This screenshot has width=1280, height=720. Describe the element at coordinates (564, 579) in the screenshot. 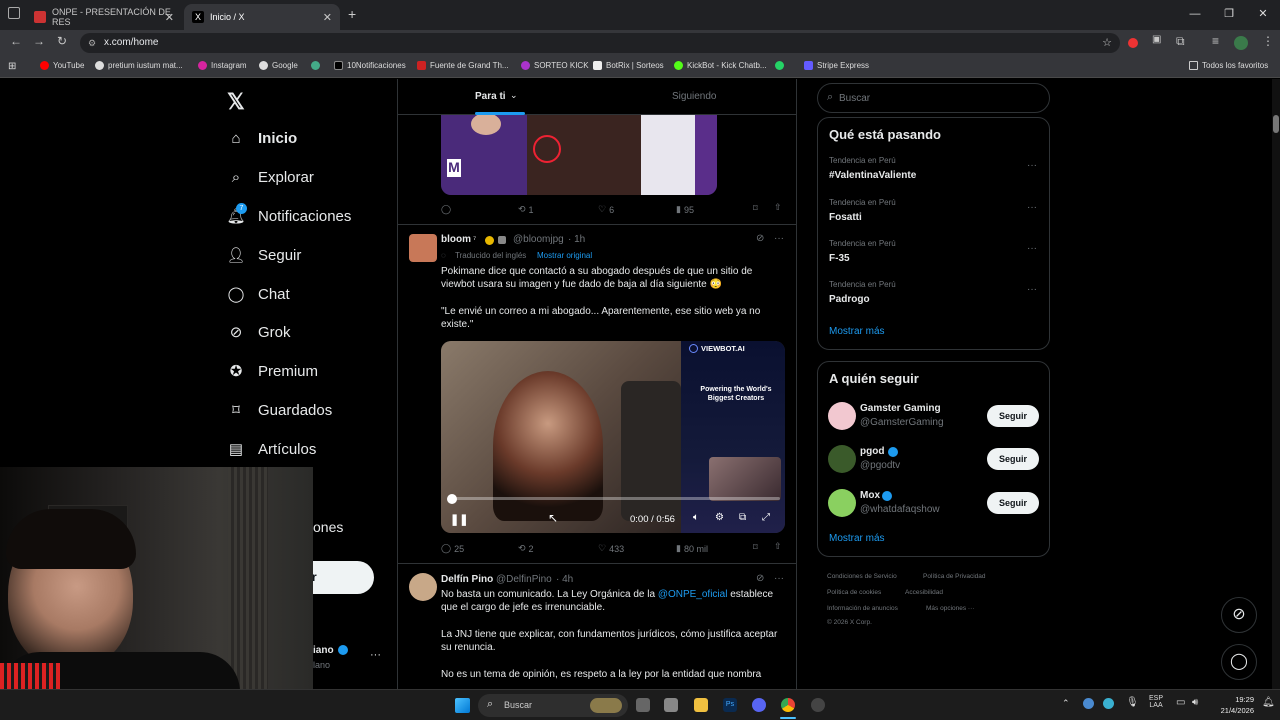

I see `tweet-time: · 4h` at that location.